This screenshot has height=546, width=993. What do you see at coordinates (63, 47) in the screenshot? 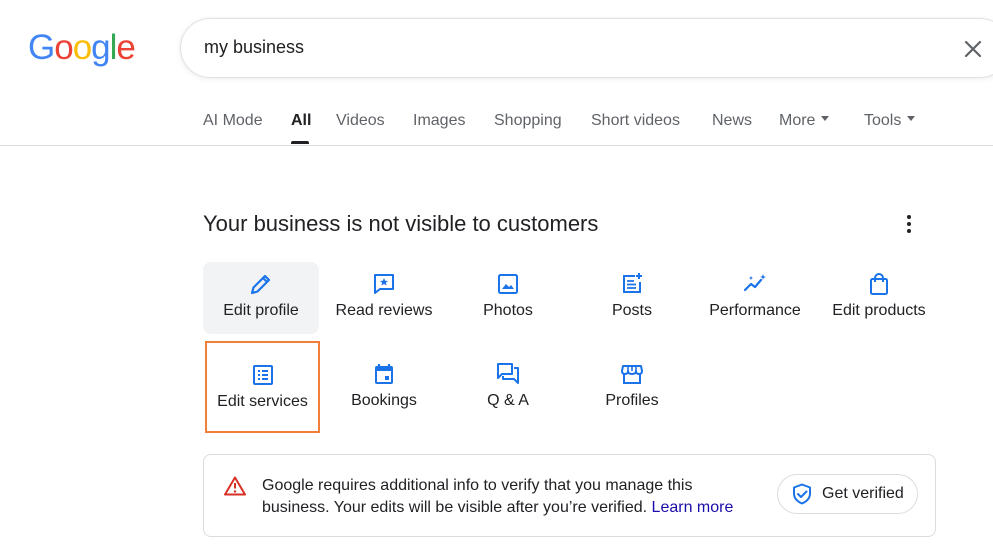
I see `logo-letter-o1: o` at bounding box center [63, 47].